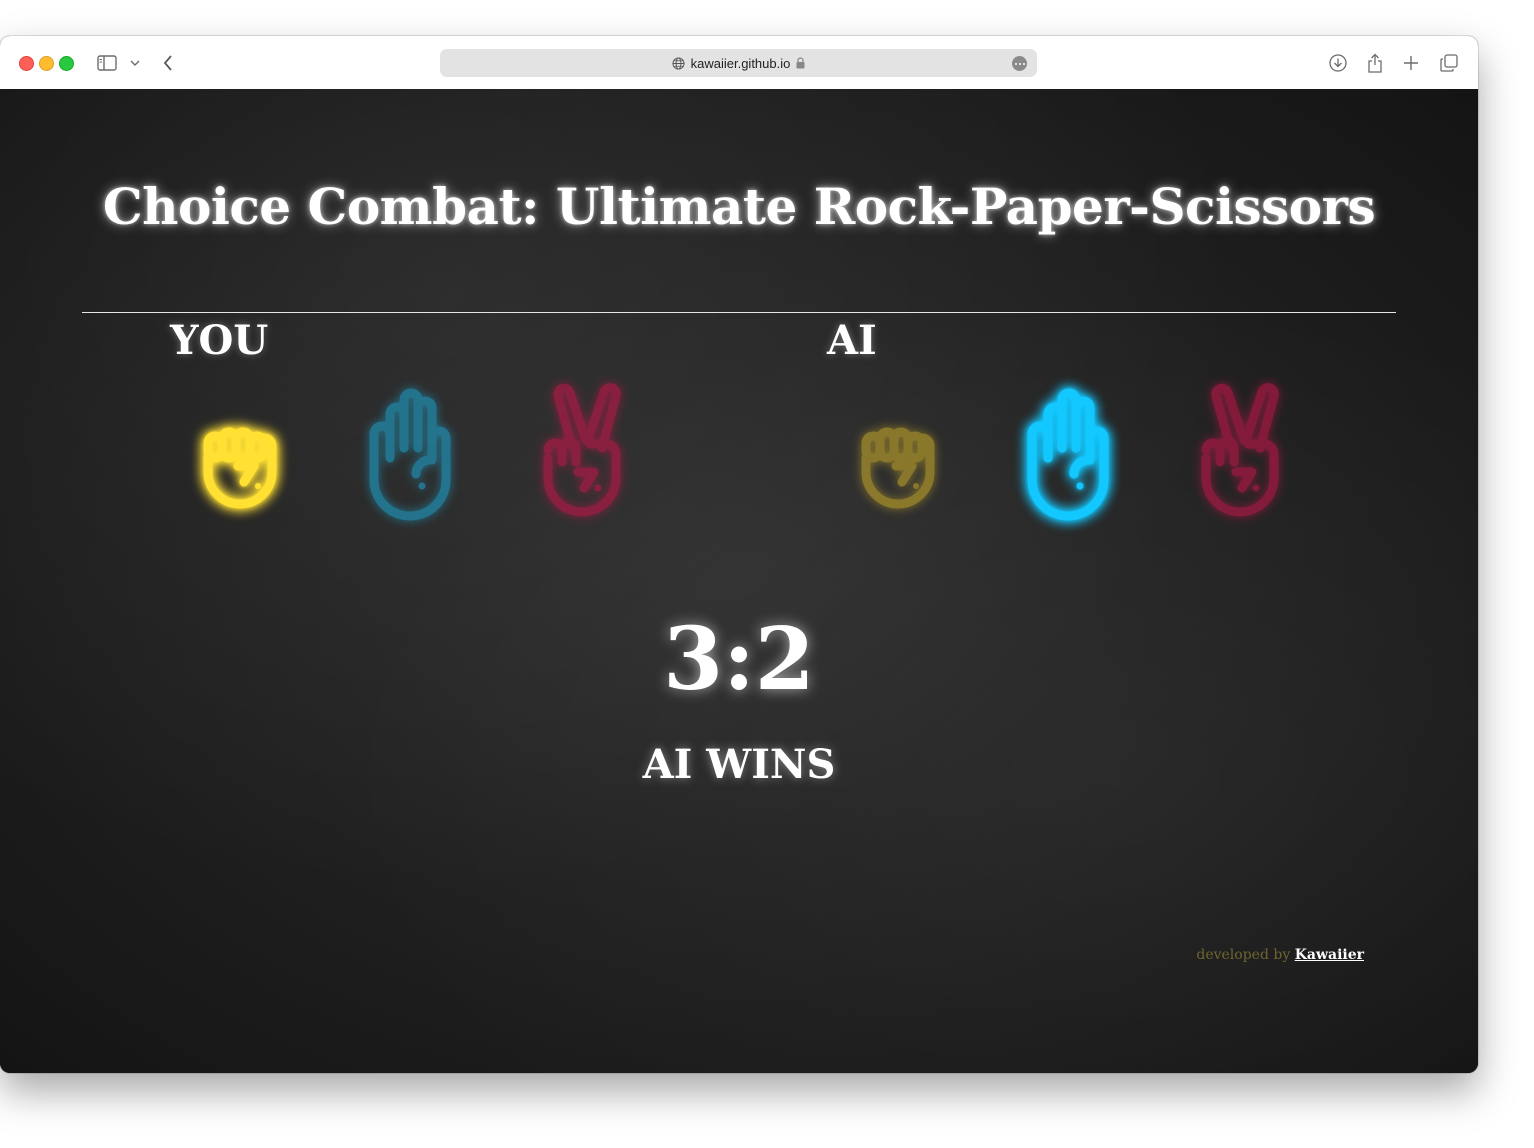  I want to click on chevron-down-icon, so click(135, 63).